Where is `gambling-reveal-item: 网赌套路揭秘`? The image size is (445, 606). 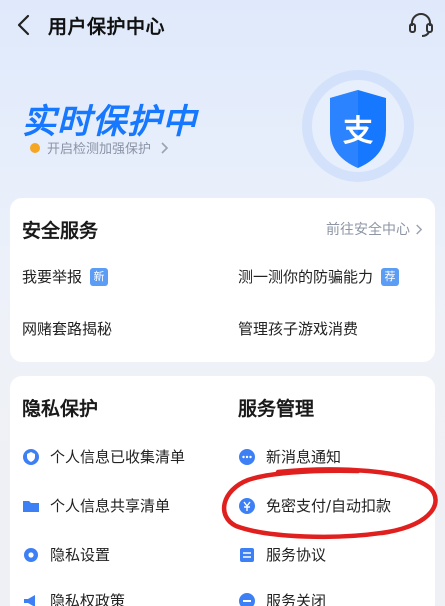 gambling-reveal-item: 网赌套路揭秘 is located at coordinates (67, 328).